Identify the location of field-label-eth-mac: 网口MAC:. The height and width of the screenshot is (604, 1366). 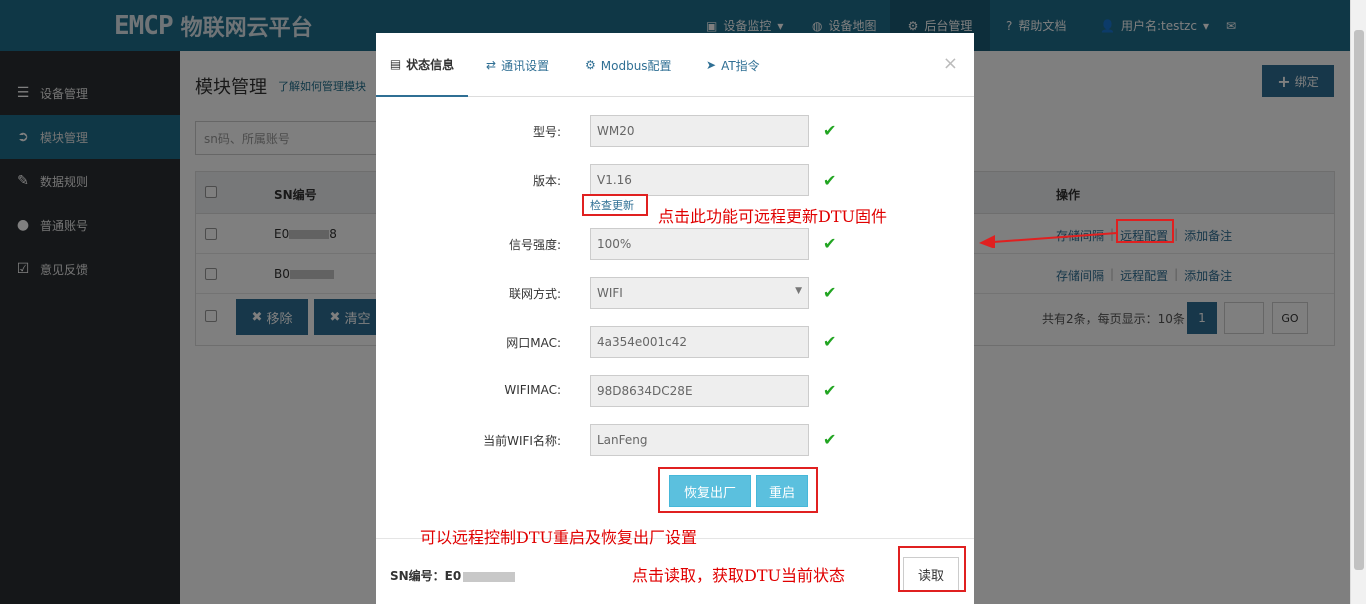
(533, 343).